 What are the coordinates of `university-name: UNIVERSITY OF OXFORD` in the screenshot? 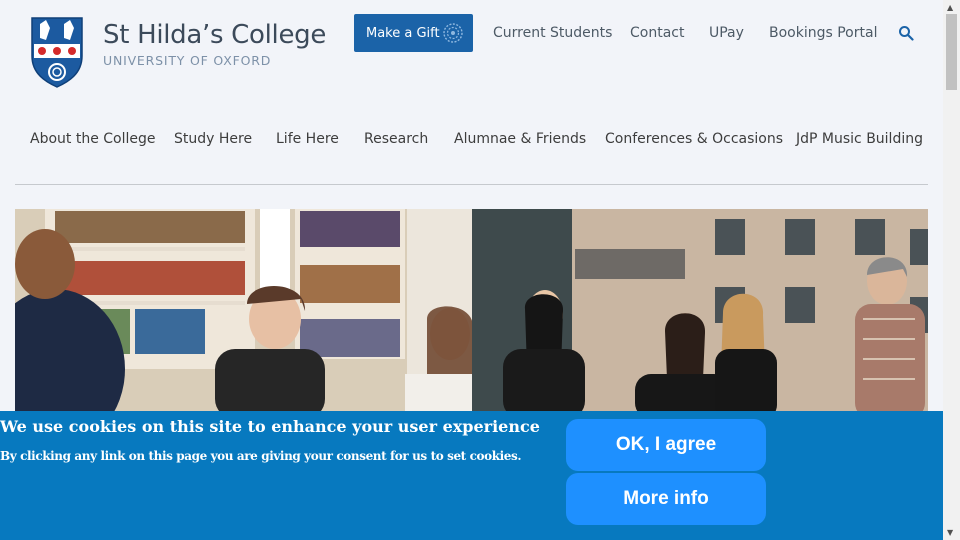 It's located at (187, 60).